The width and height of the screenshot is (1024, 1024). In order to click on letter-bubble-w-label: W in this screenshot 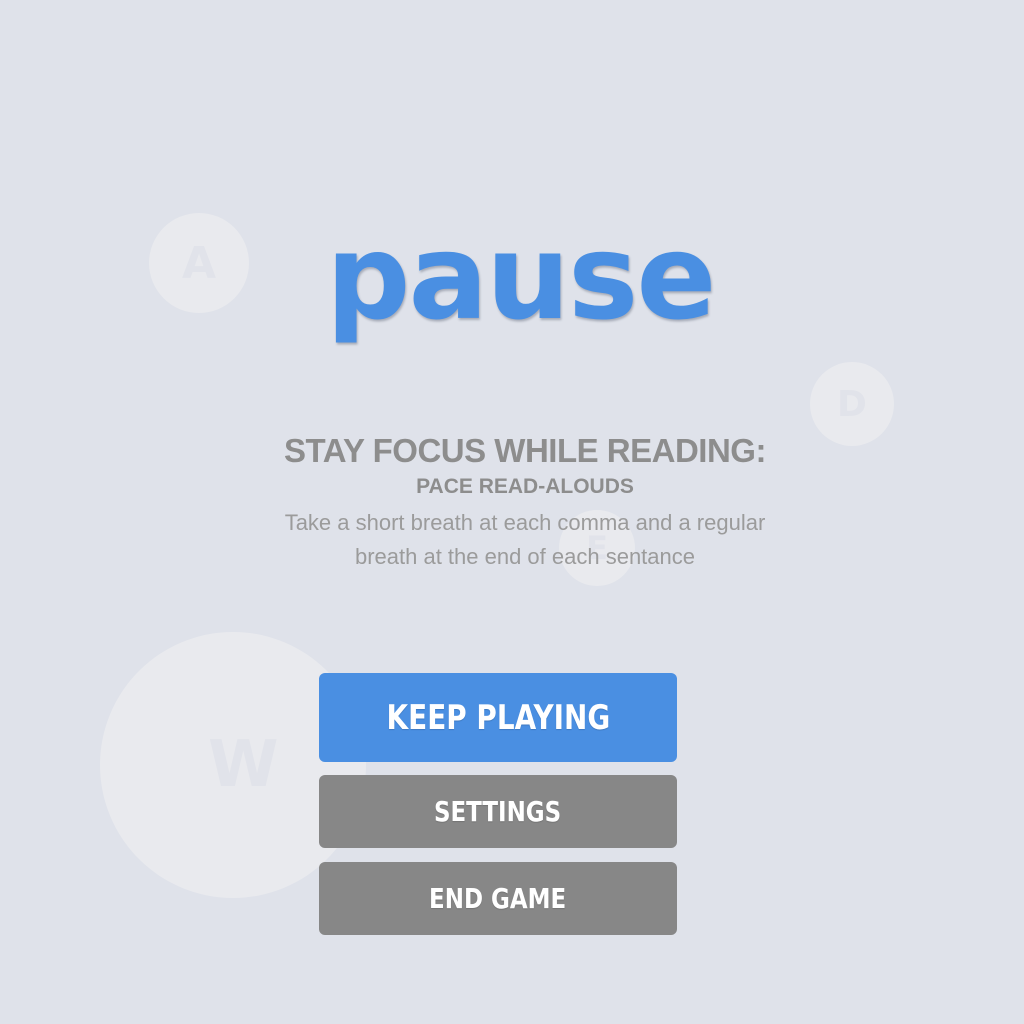, I will do `click(243, 765)`.